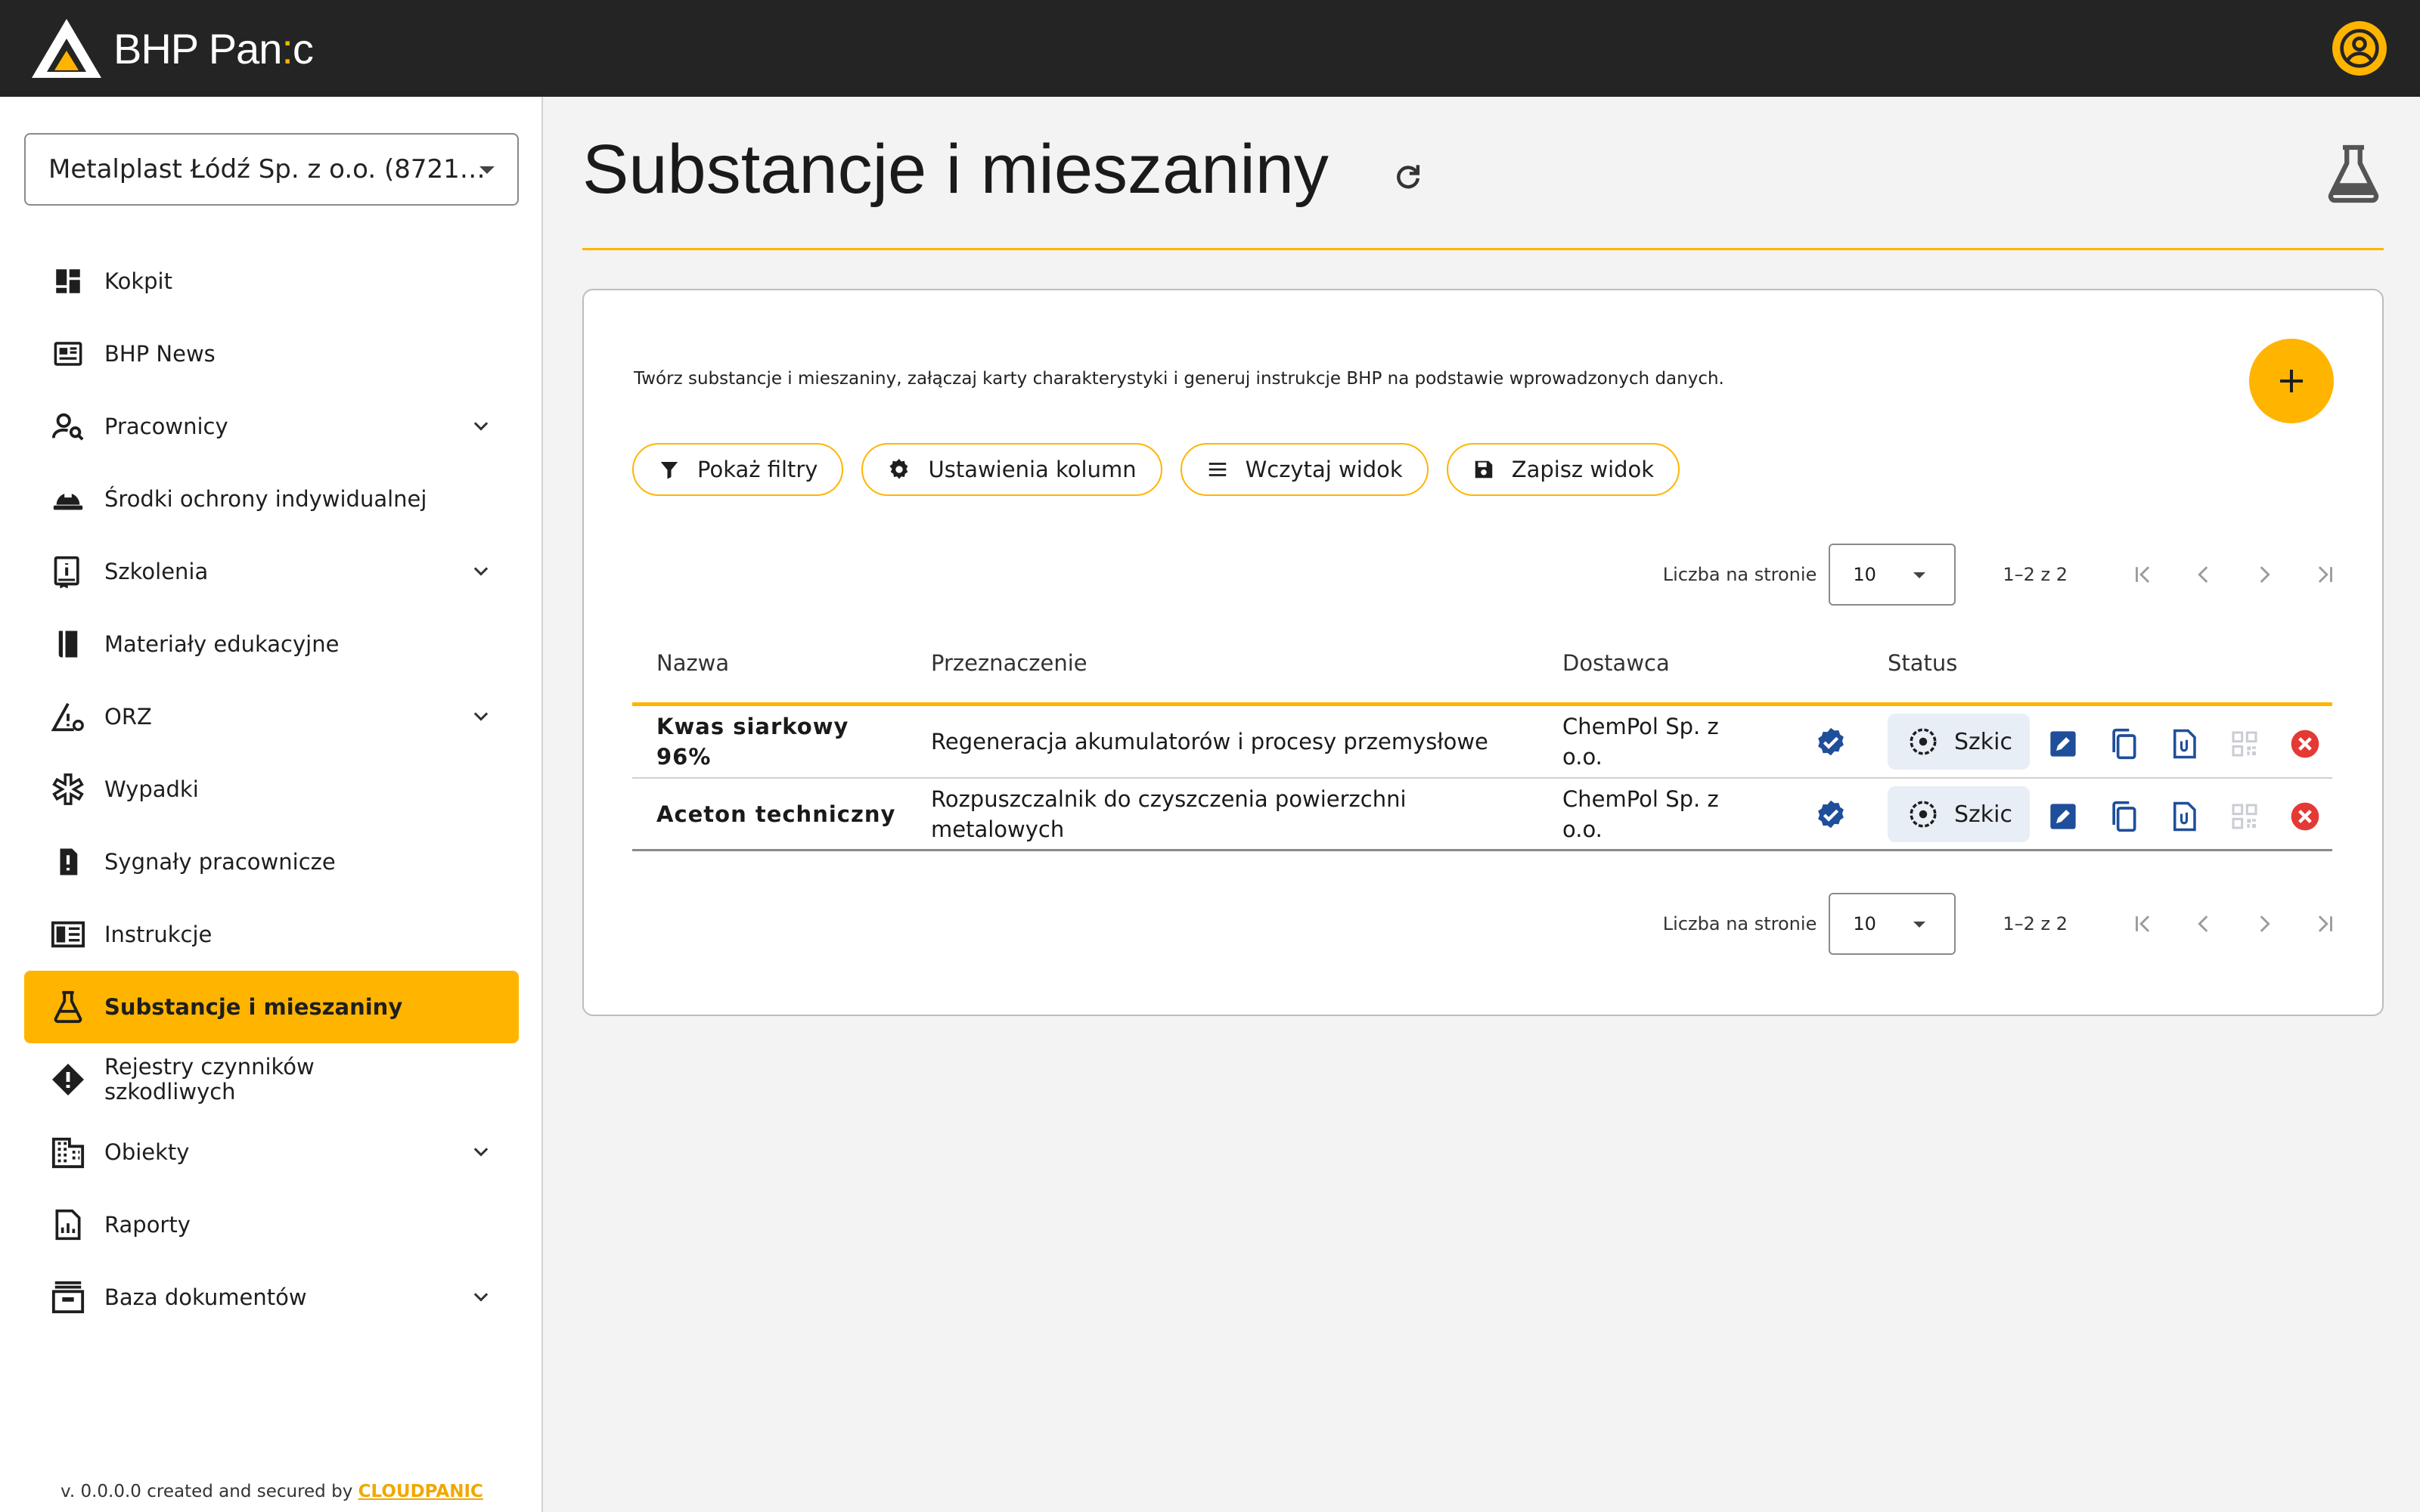  I want to click on sidebar-item-raporty: Raporty, so click(271, 1225).